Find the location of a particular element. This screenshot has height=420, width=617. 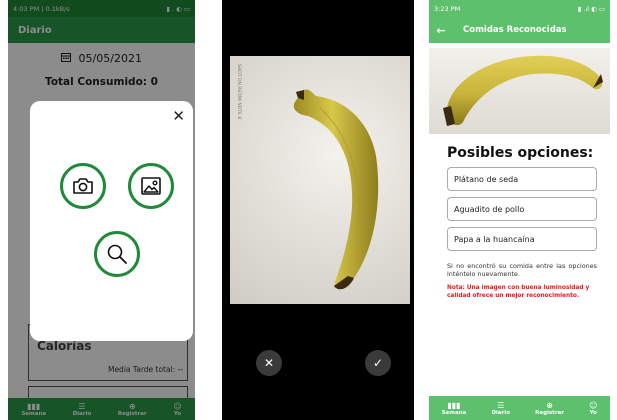

options-heading: Posibles opciones: is located at coordinates (520, 153).